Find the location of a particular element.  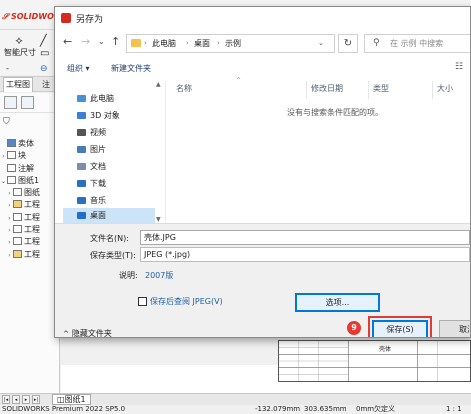

breadcrumb-this-pc: 此电脑 is located at coordinates (164, 43).